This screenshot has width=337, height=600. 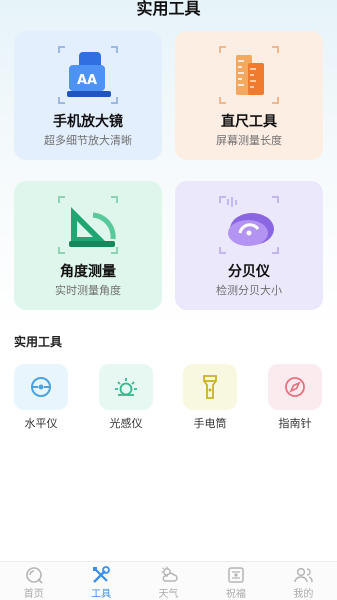 What do you see at coordinates (249, 122) in the screenshot?
I see `card-title: 直尺工具` at bounding box center [249, 122].